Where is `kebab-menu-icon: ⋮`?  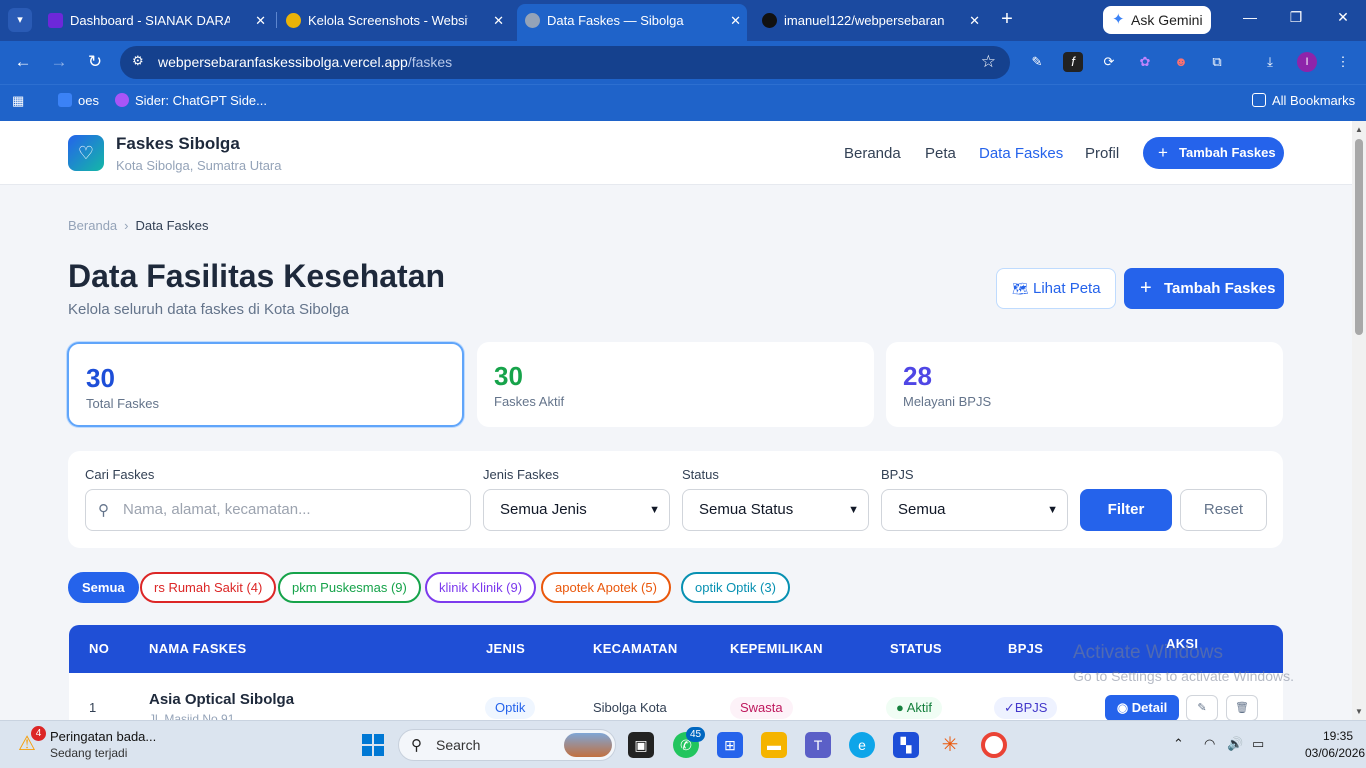
kebab-menu-icon: ⋮ is located at coordinates (1343, 62).